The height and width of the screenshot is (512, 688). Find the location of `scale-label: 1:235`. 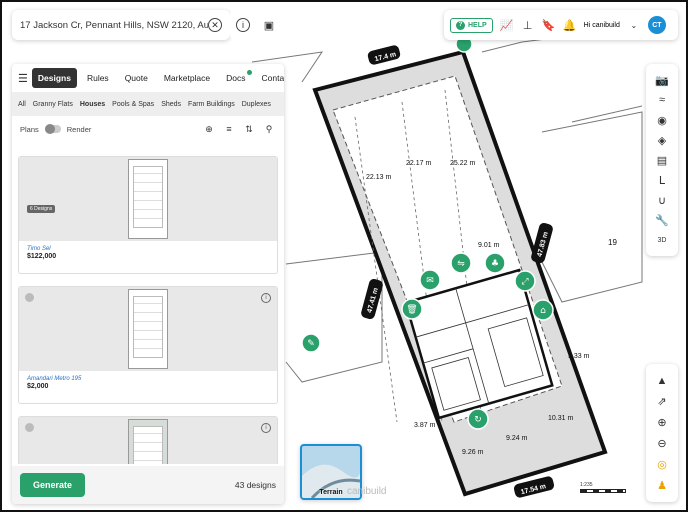

scale-label: 1:235 is located at coordinates (586, 485).